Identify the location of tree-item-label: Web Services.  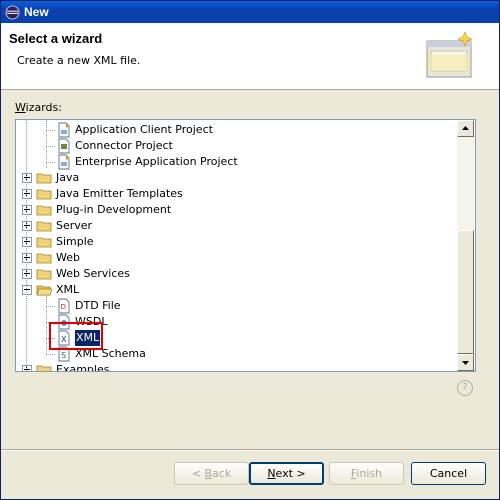
(93, 273).